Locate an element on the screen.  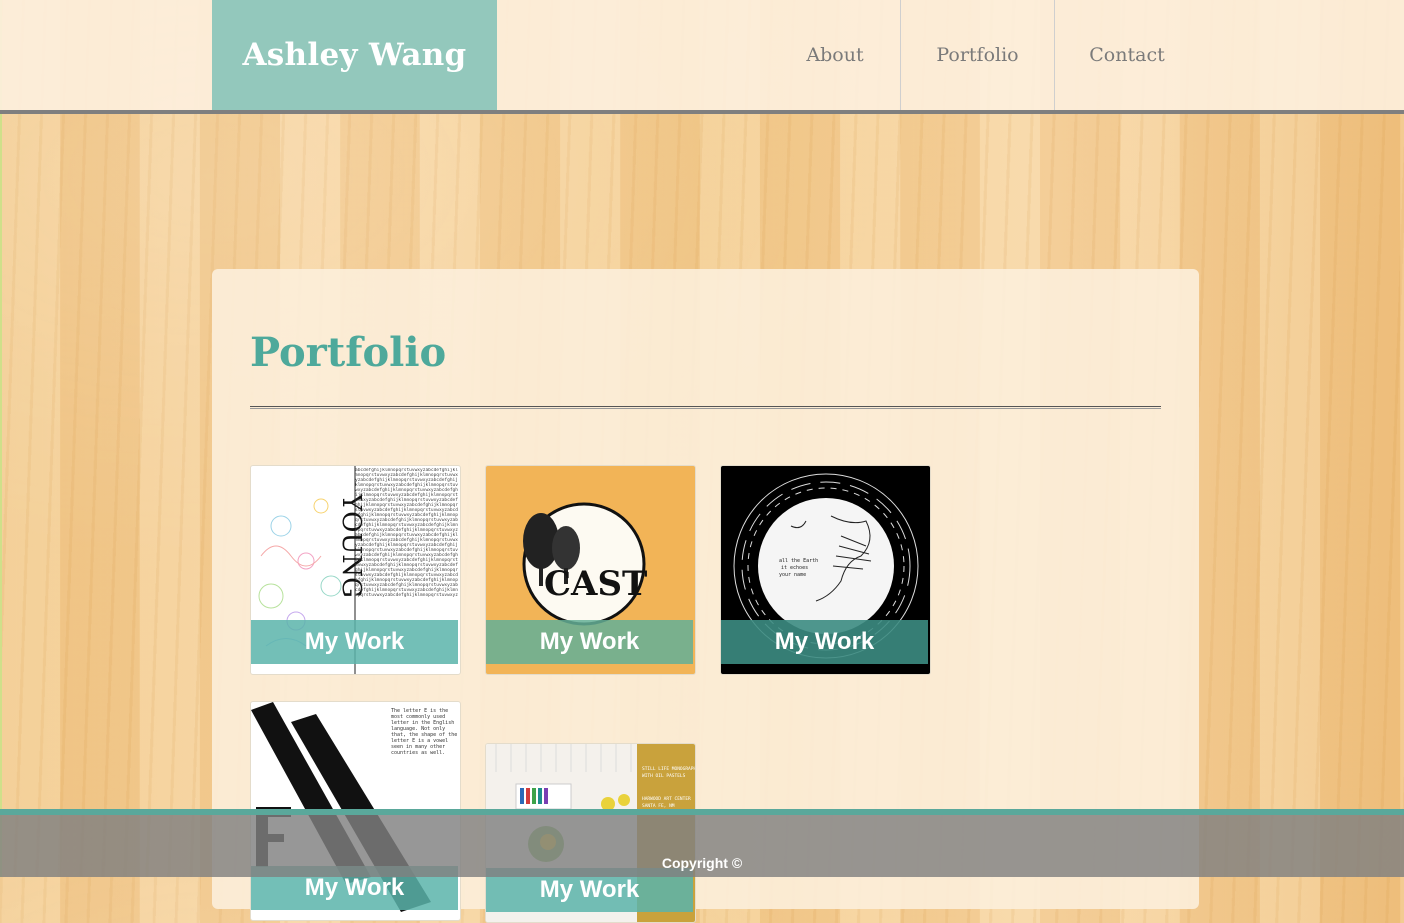
nav-item-contact: Contact is located at coordinates (1126, 55).